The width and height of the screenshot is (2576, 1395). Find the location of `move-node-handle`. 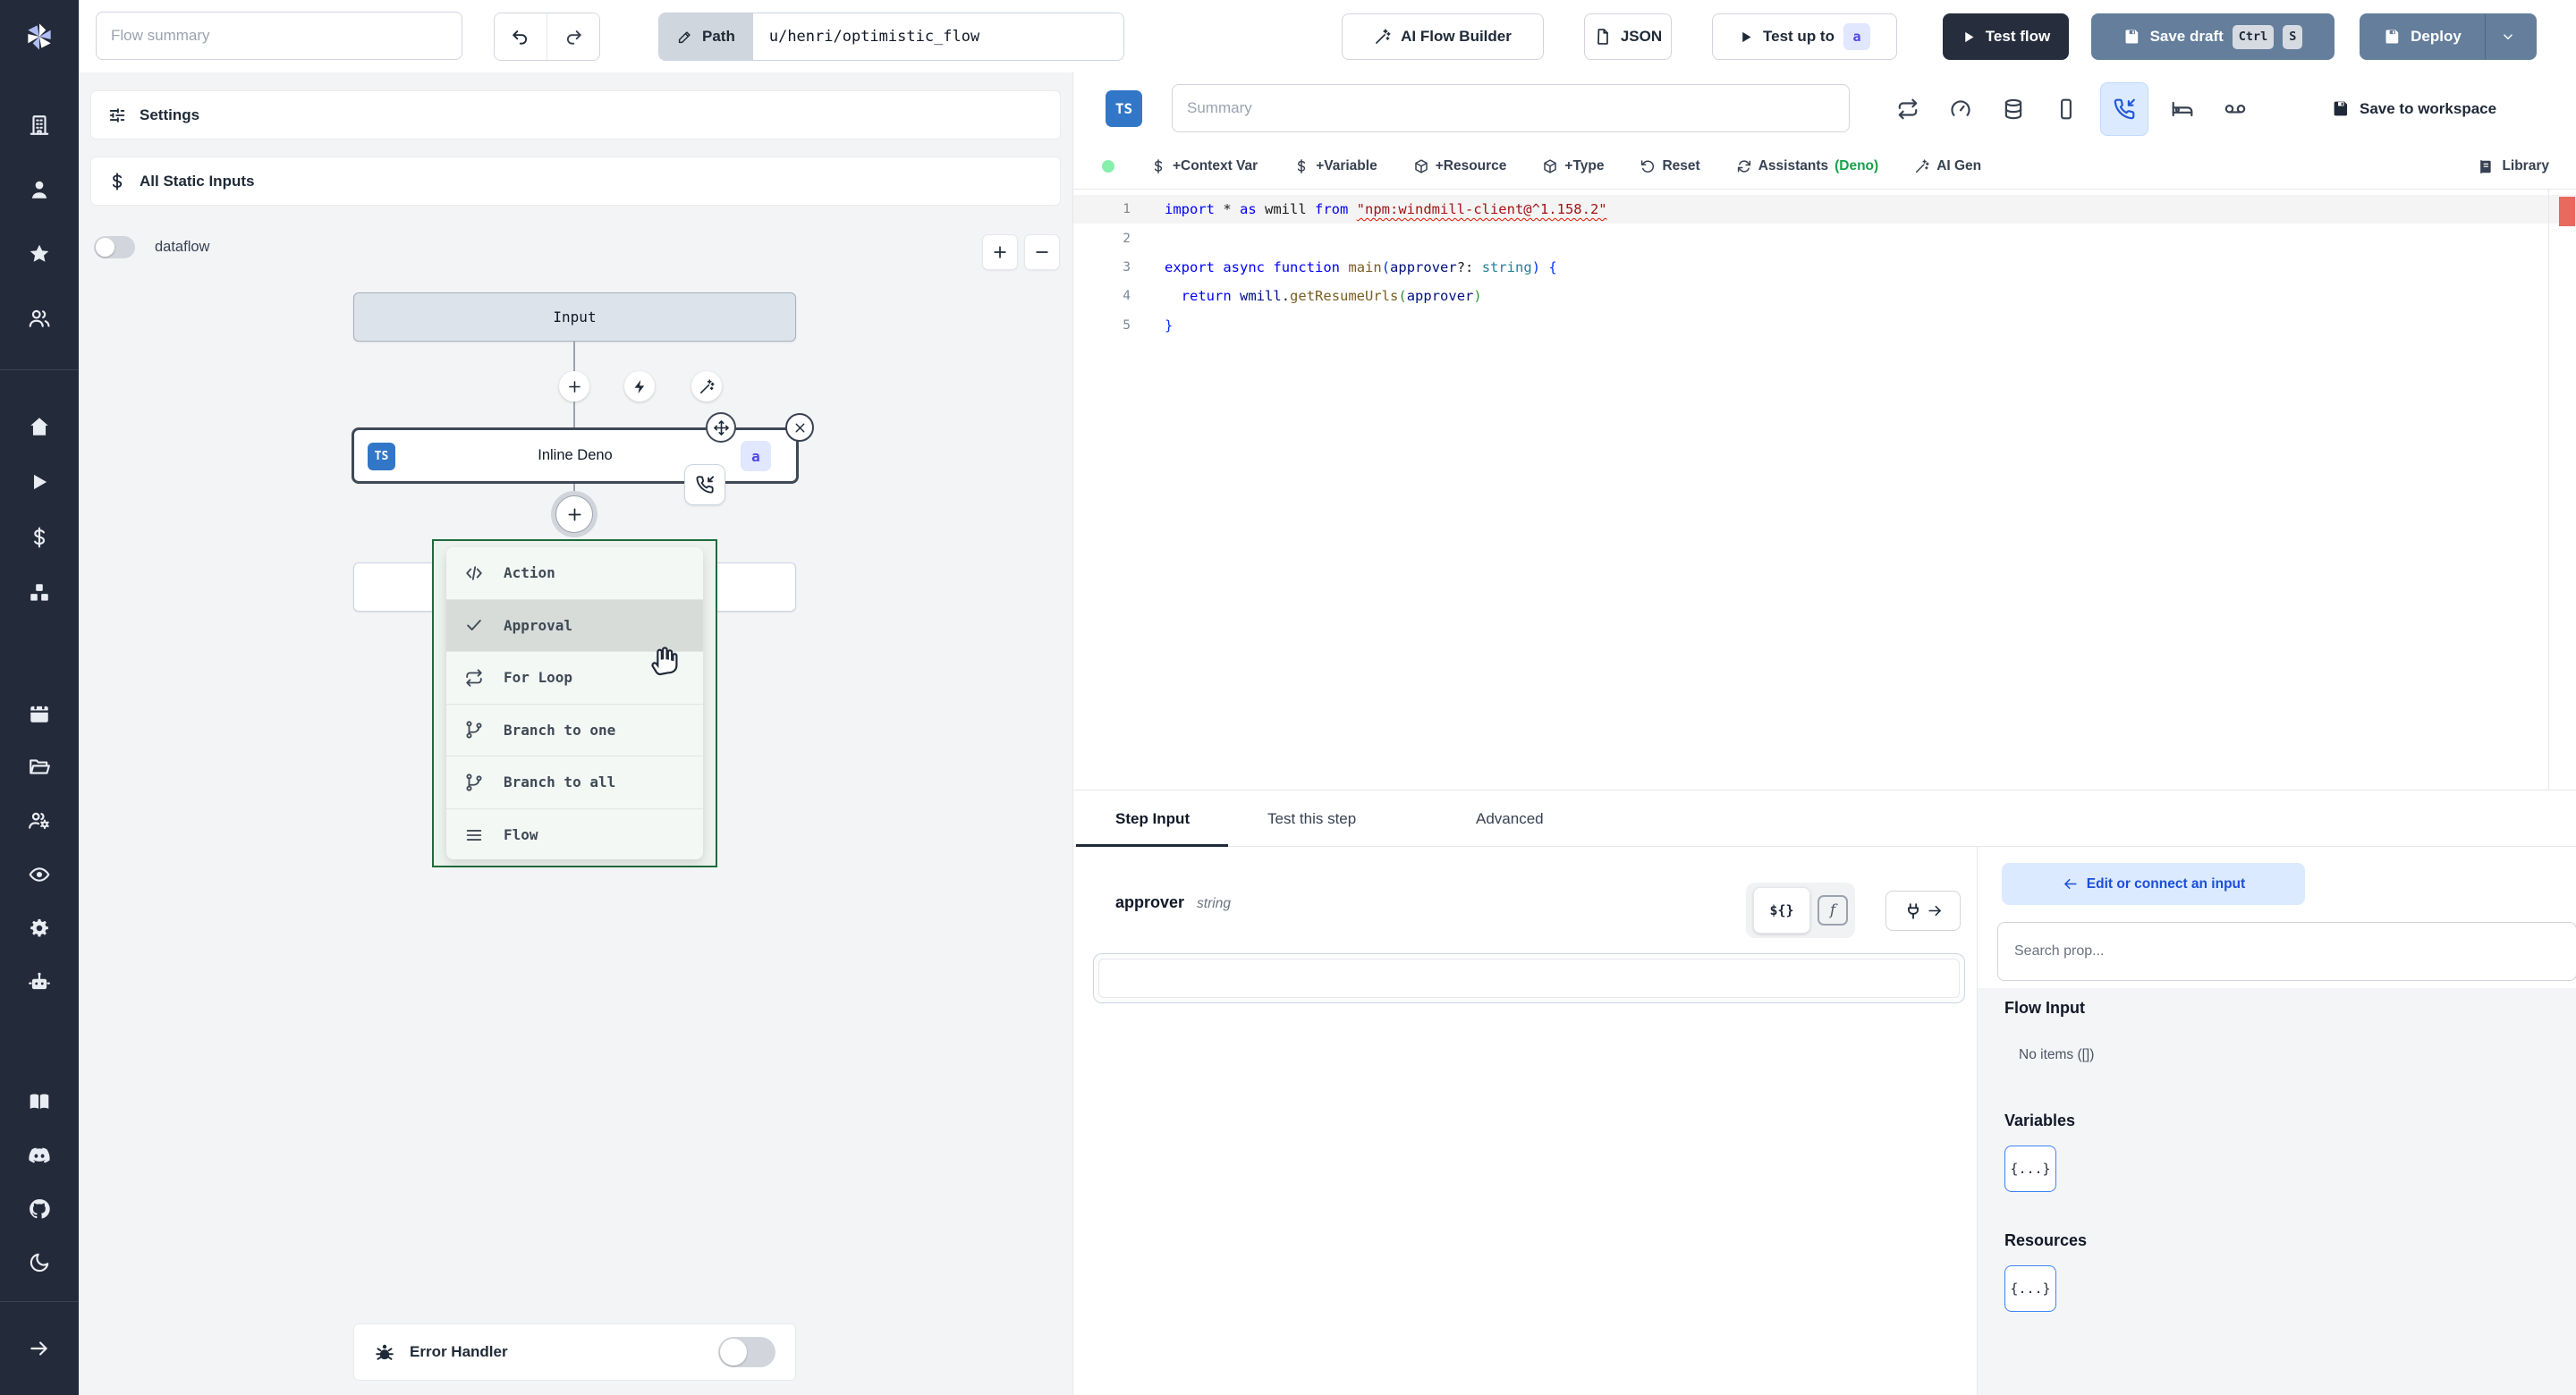

move-node-handle is located at coordinates (721, 427).